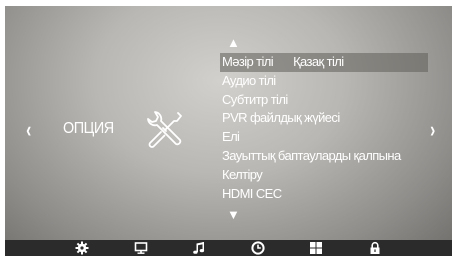 This screenshot has width=457, height=262. What do you see at coordinates (335, 137) in the screenshot?
I see `menu-item-country: Елі` at bounding box center [335, 137].